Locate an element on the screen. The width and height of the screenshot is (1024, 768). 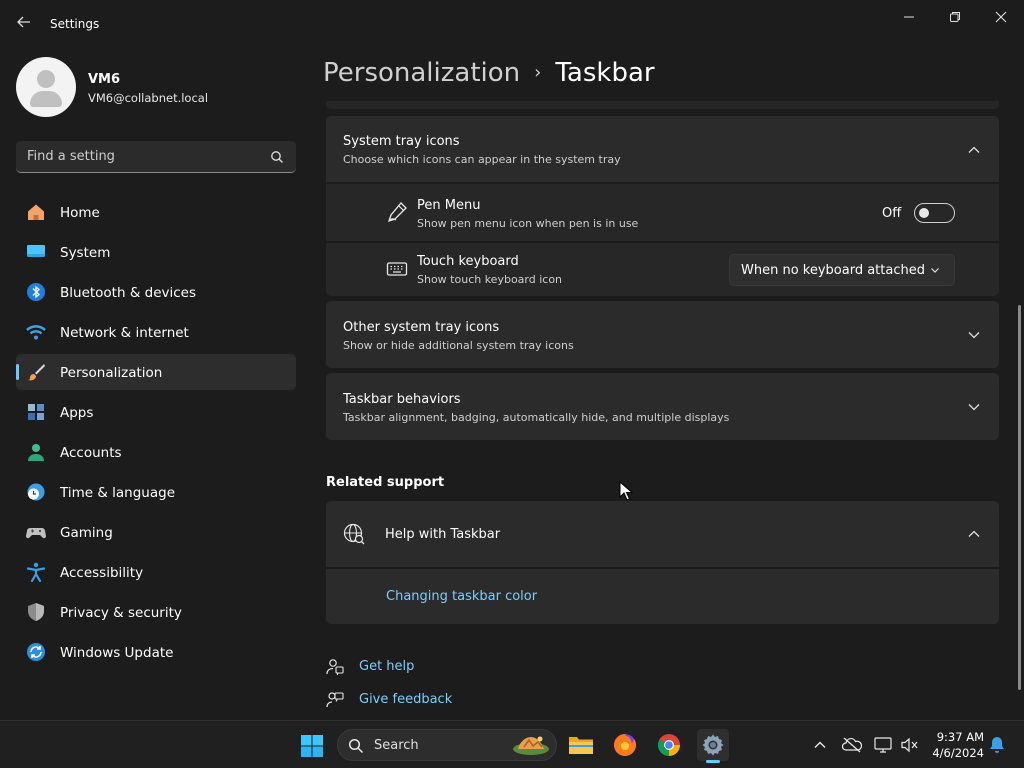
other-tray-title: Other system tray icons is located at coordinates (421, 327).